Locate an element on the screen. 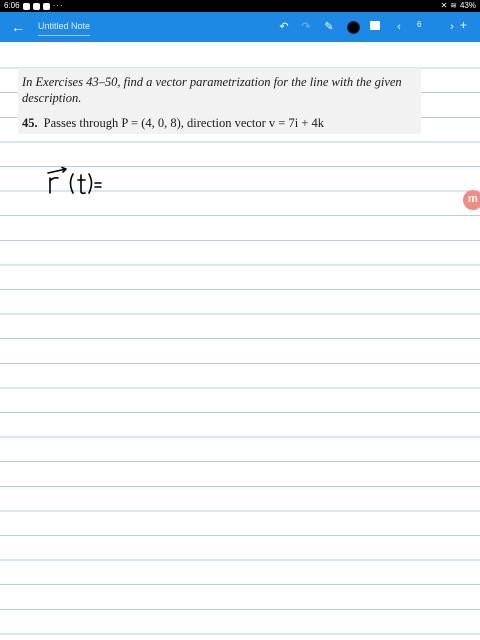 The width and height of the screenshot is (480, 640). page-number: 6 is located at coordinates (419, 24).